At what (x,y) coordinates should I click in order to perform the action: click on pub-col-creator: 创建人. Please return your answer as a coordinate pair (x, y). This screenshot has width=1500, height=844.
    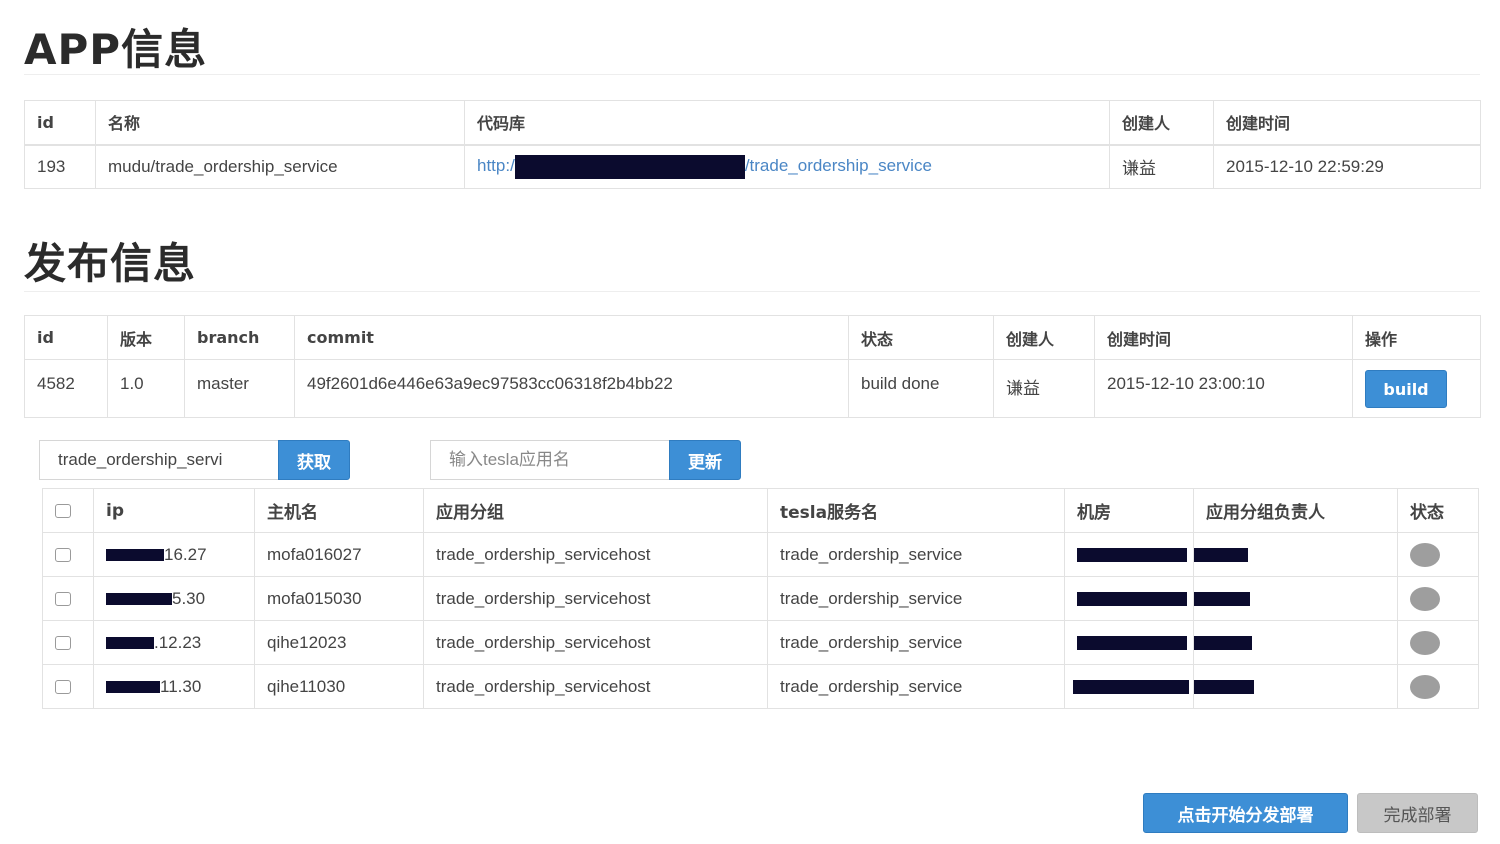
    Looking at the image, I should click on (1044, 337).